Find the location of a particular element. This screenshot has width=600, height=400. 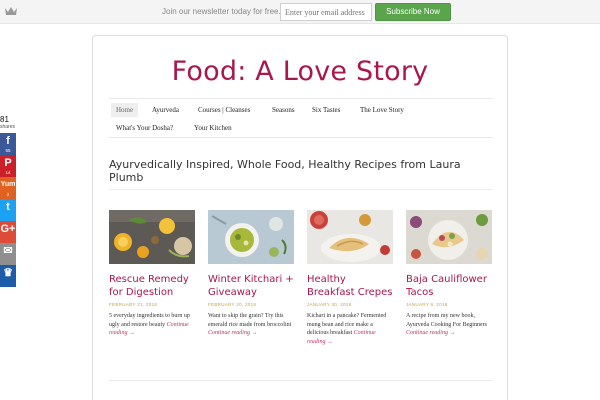

post-date: FEBRUARY 21, 2018 is located at coordinates (133, 304).